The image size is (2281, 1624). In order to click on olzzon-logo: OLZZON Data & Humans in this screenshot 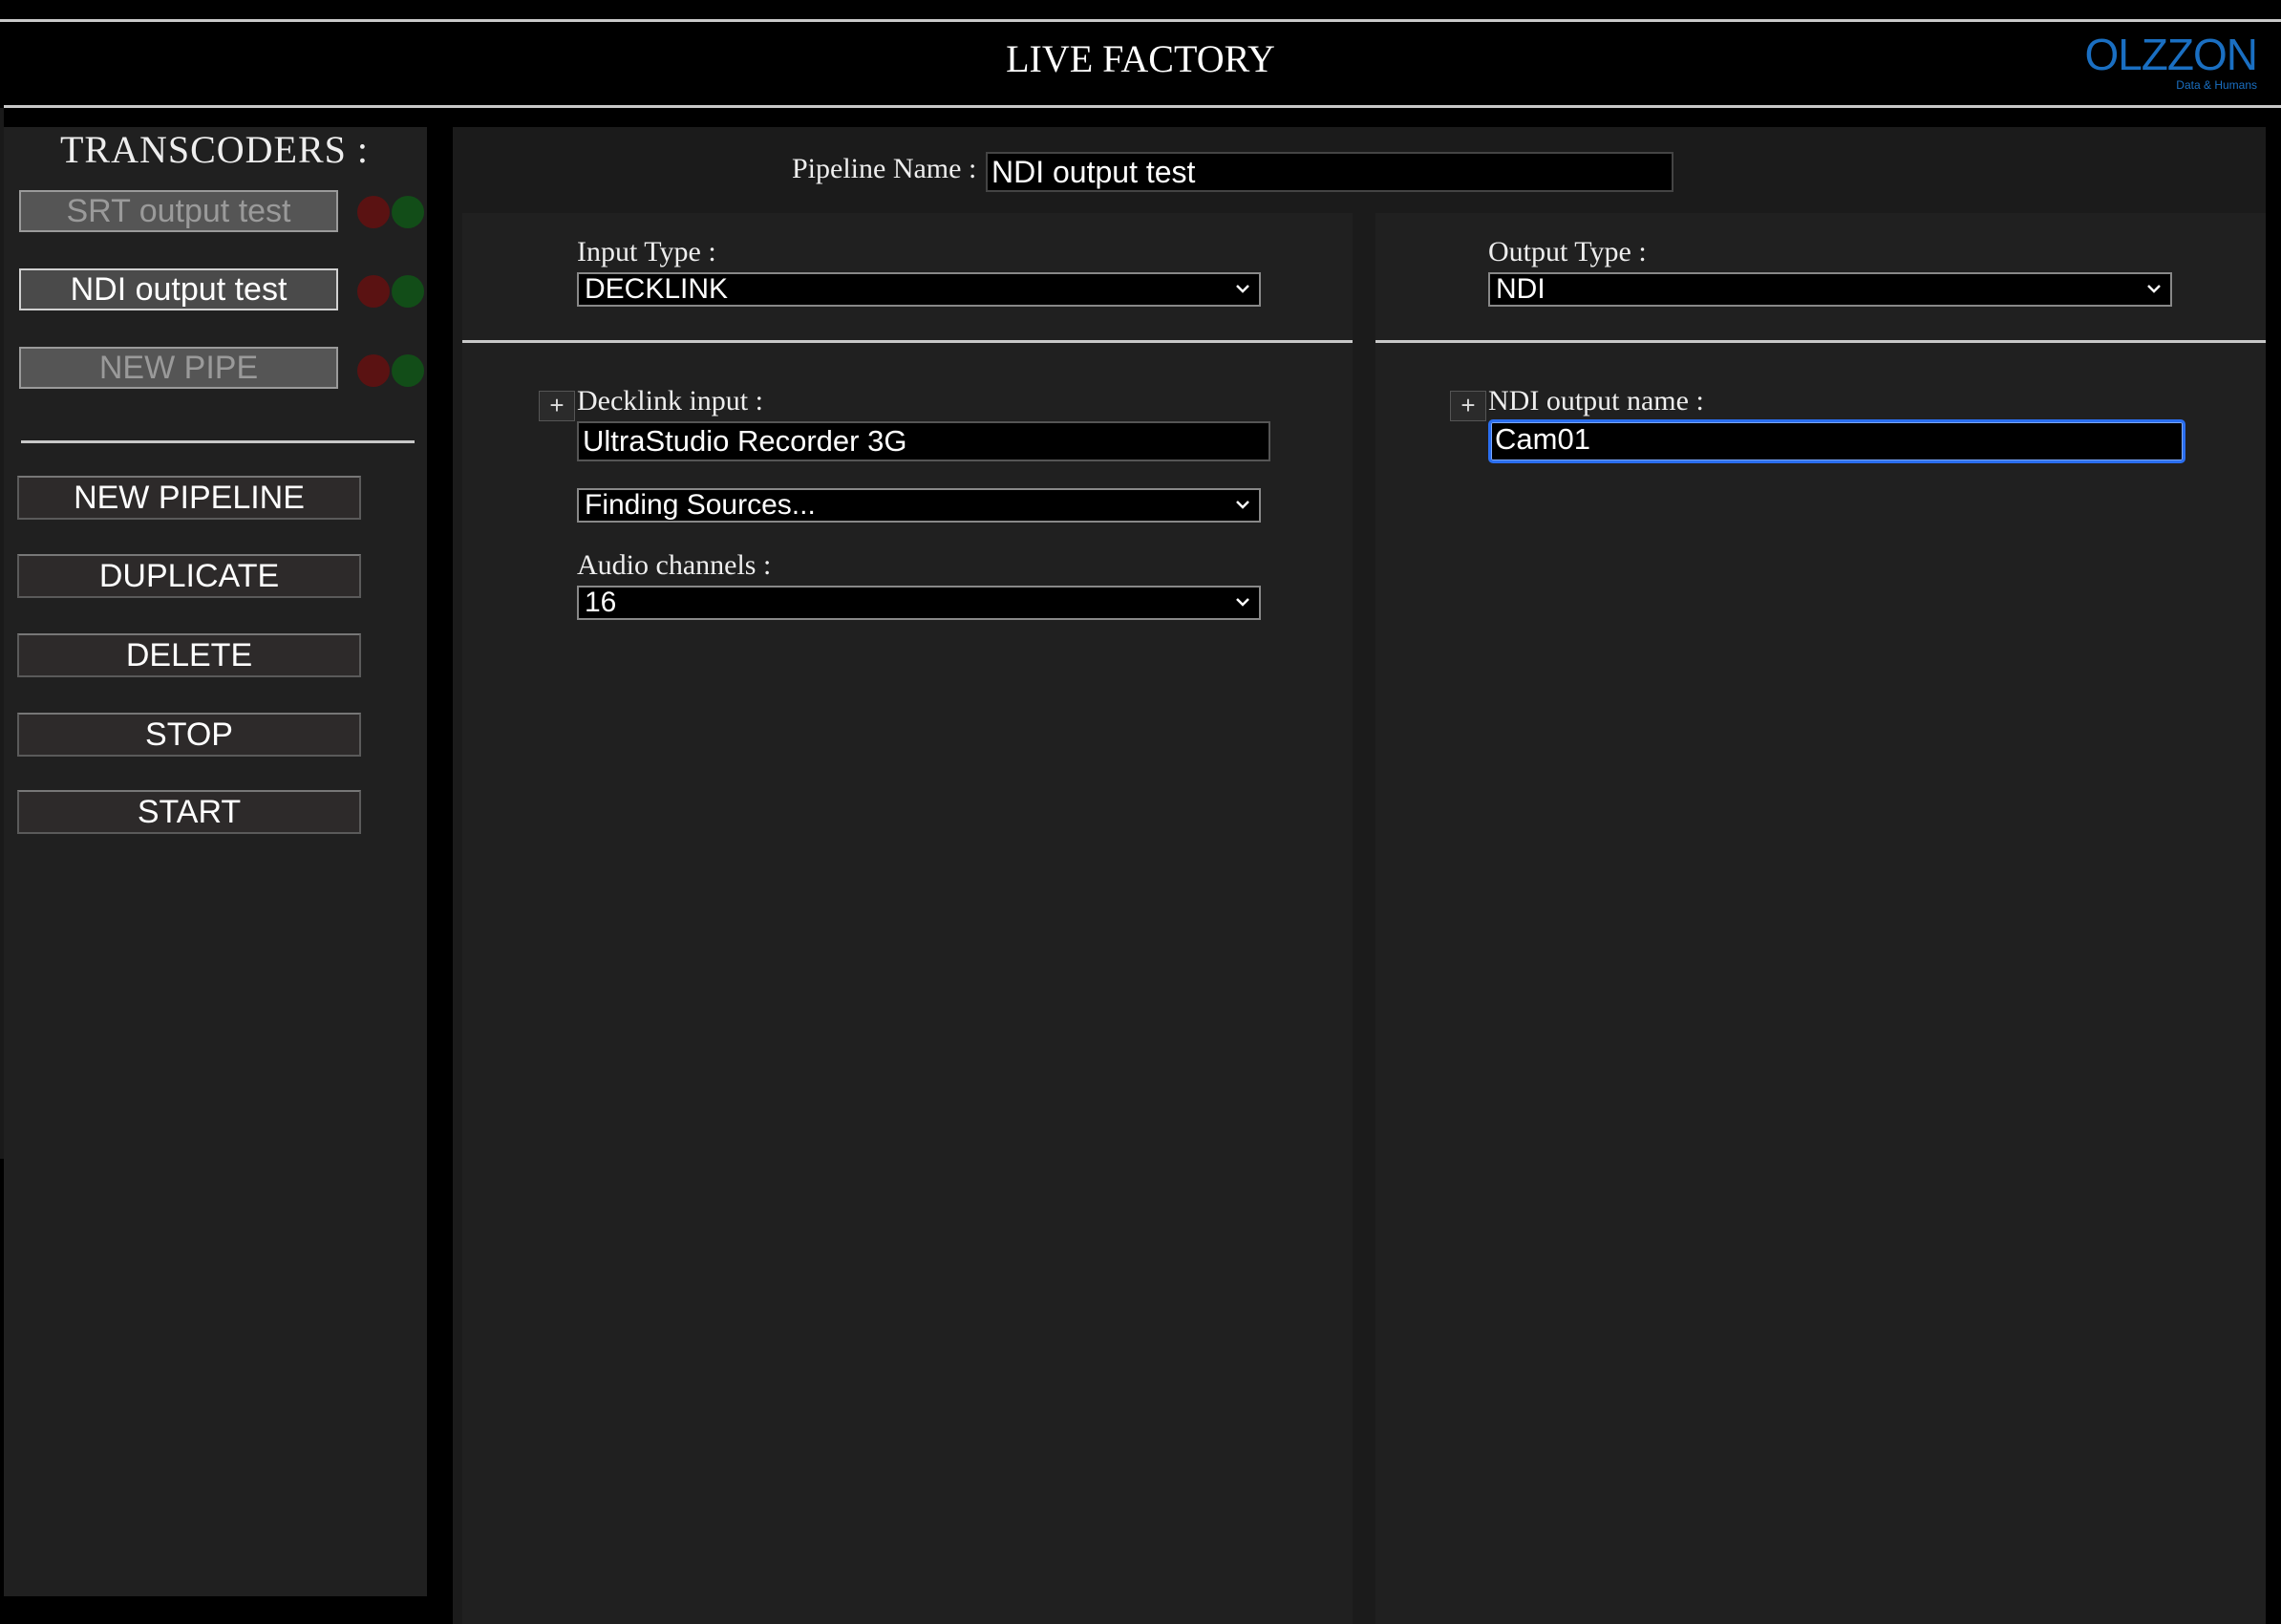, I will do `click(2171, 61)`.